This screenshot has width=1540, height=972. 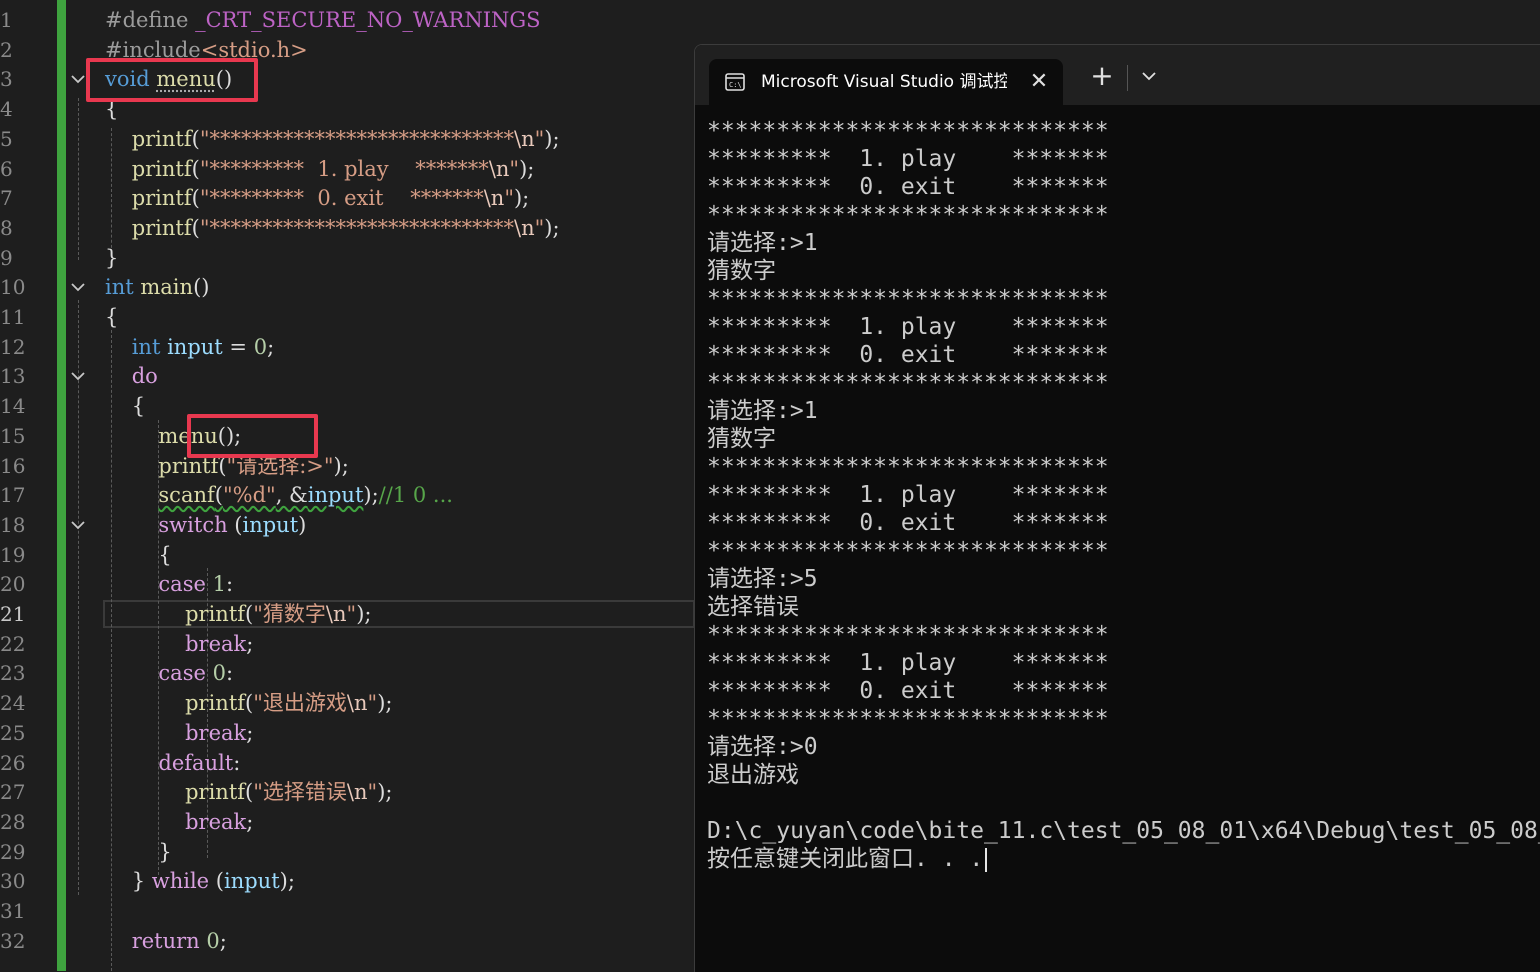 I want to click on code-line: int input = 0;, so click(x=189, y=347).